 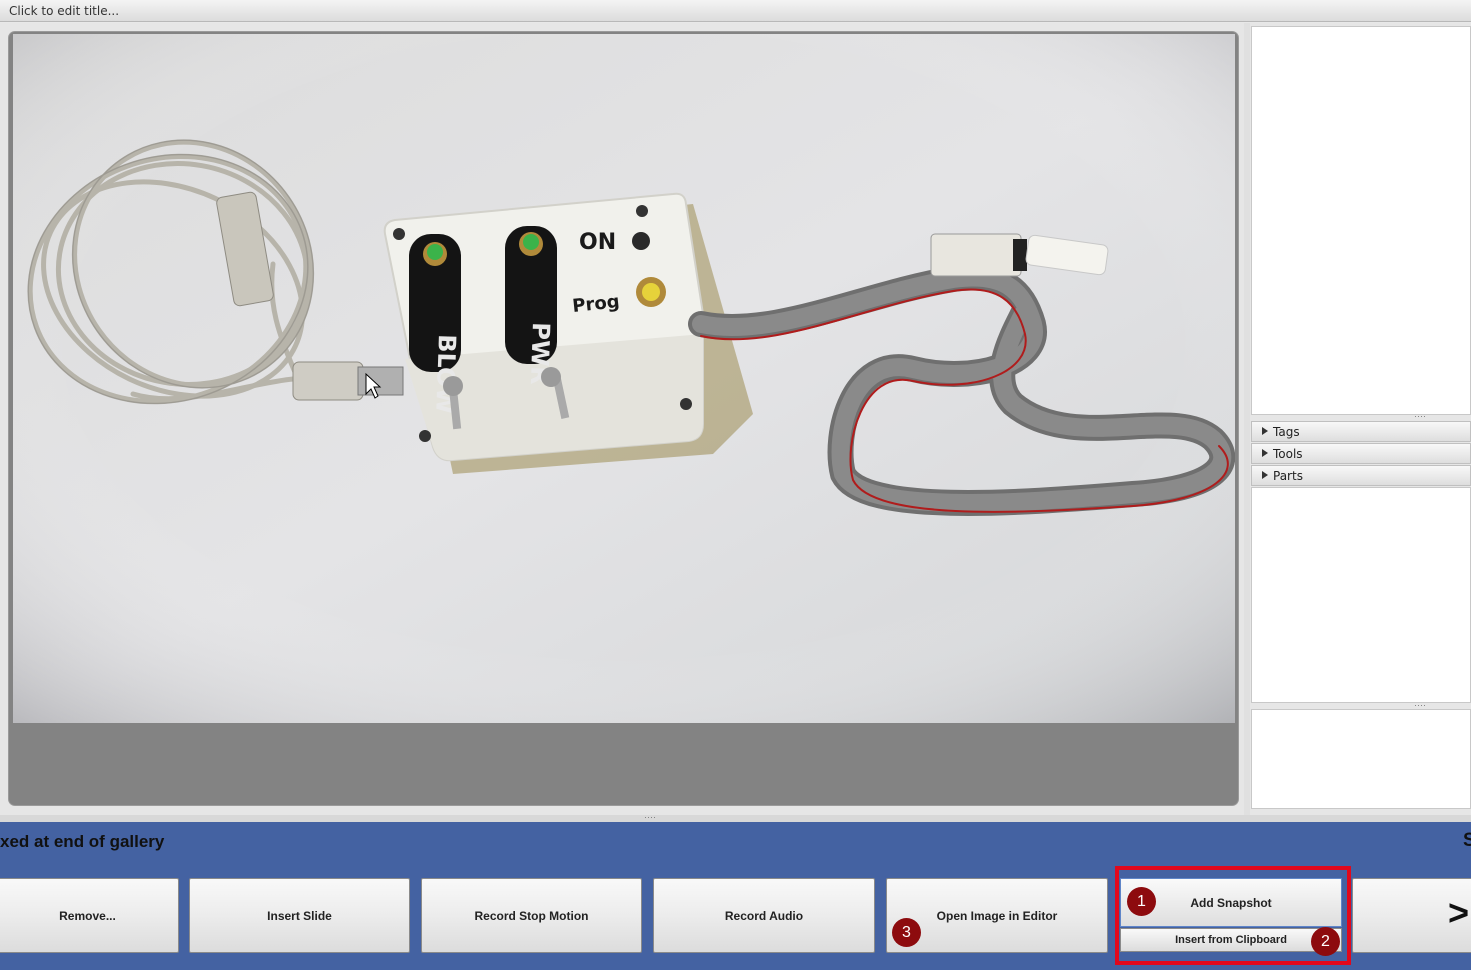 What do you see at coordinates (997, 915) in the screenshot?
I see `open-image-in-editor-button: Open Image in Editor` at bounding box center [997, 915].